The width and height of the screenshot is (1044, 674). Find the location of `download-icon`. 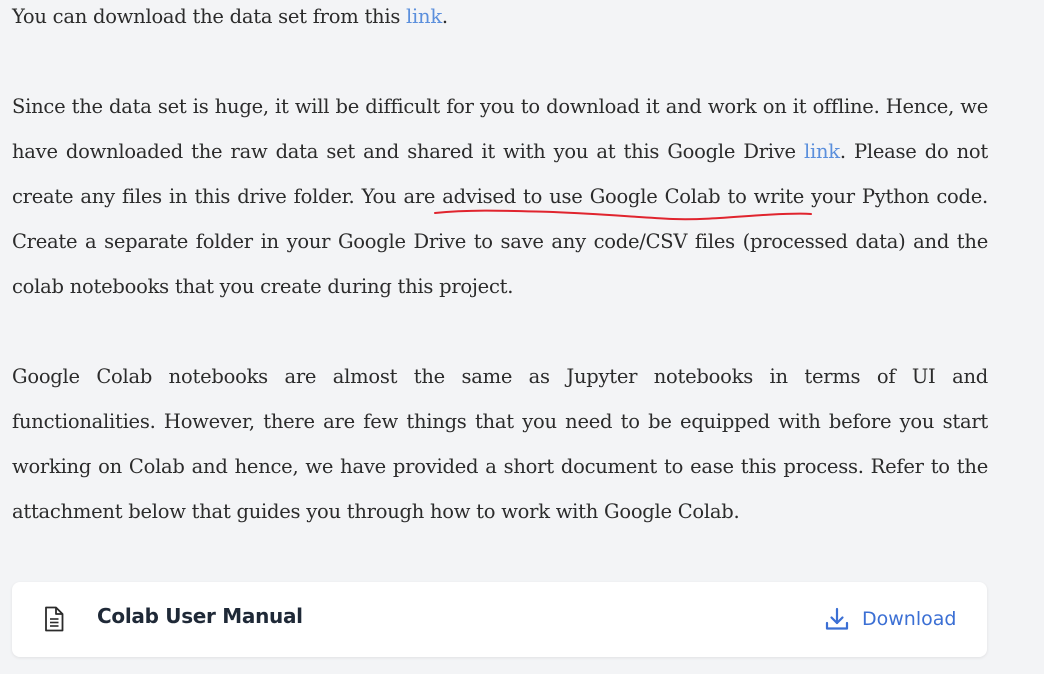

download-icon is located at coordinates (837, 618).